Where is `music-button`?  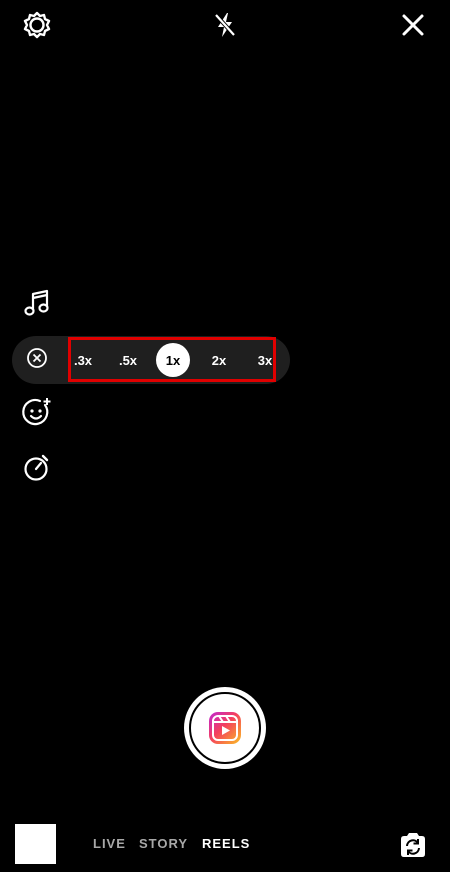 music-button is located at coordinates (37, 305).